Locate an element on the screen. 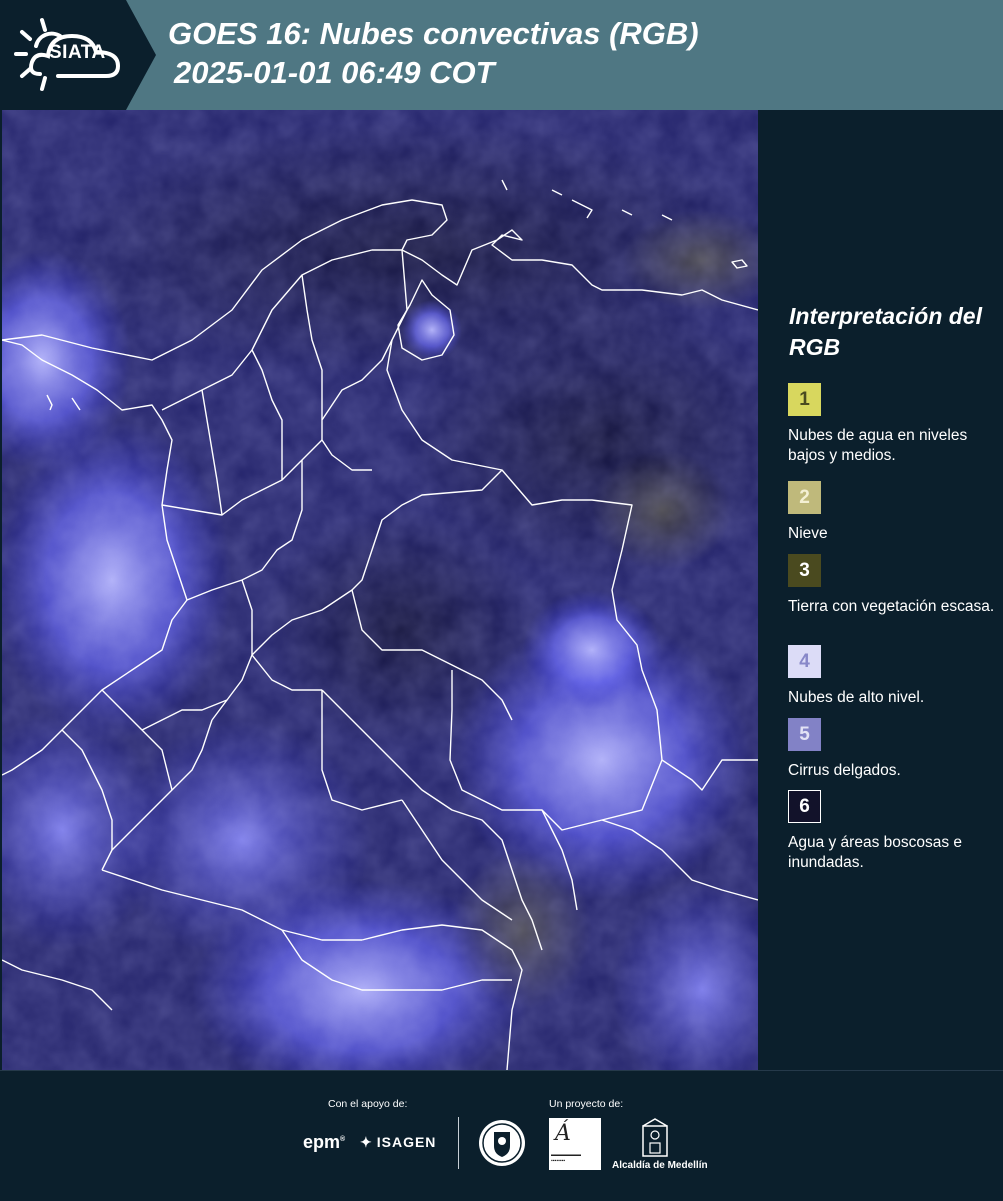 Image resolution: width=1003 pixels, height=1201 pixels. legend-label-6: Agua y áreas boscosas e inundadas. is located at coordinates (875, 852).